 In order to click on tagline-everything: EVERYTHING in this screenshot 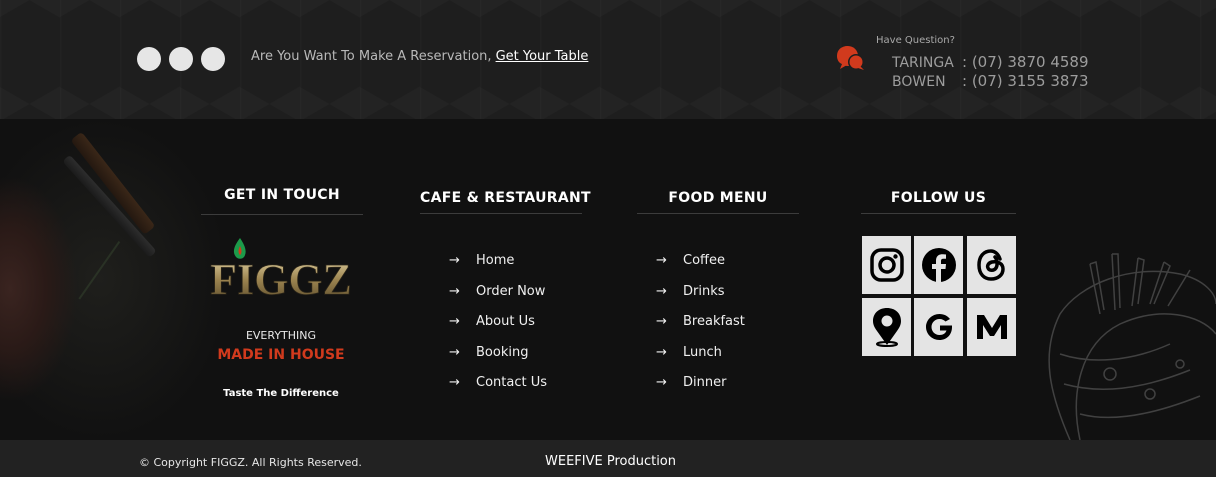, I will do `click(281, 335)`.